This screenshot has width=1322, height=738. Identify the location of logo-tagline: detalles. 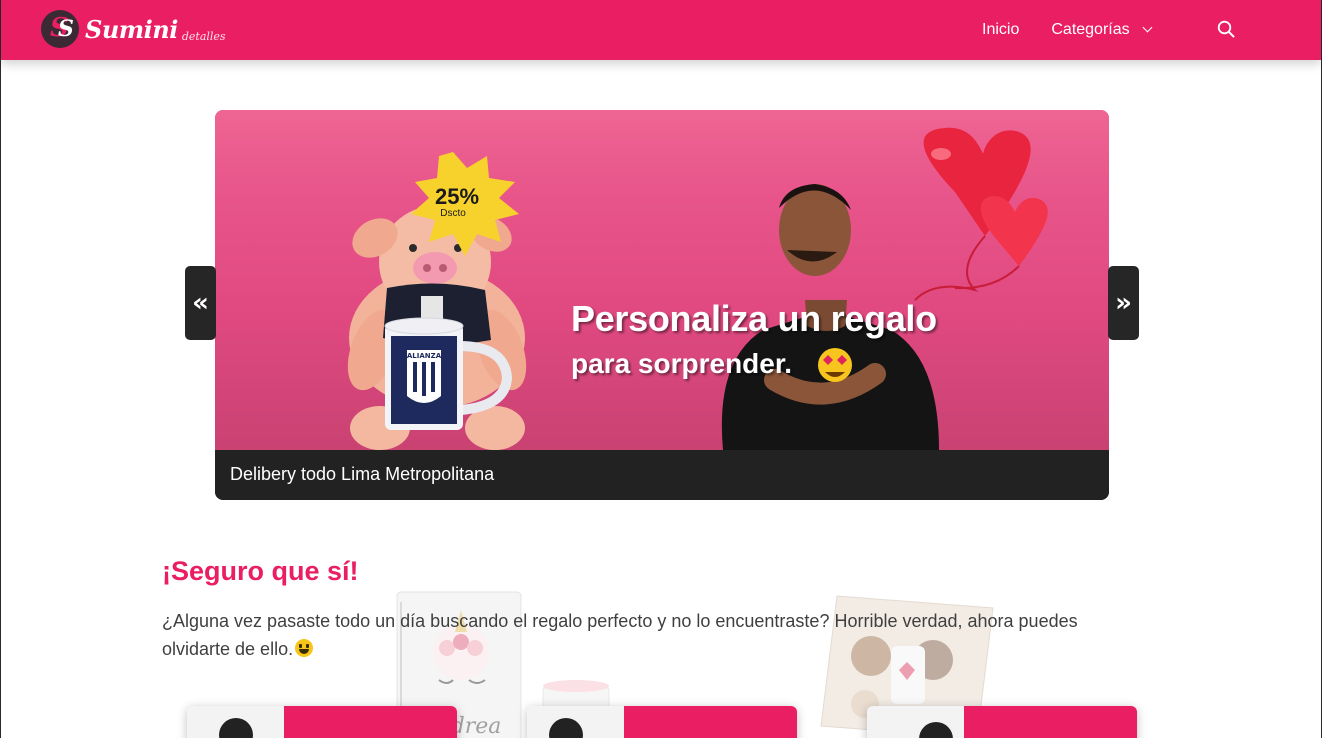
(203, 36).